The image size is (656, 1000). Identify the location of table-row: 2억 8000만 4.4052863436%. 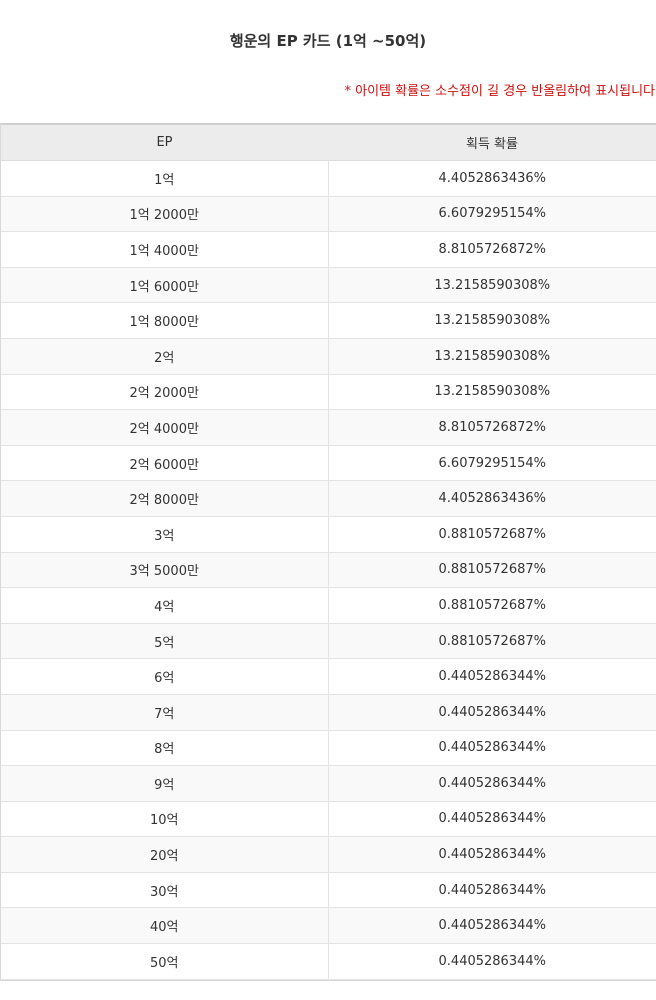
(328, 498).